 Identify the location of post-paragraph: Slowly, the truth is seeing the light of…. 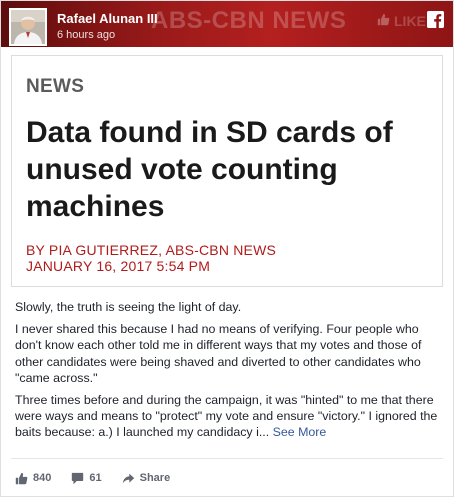
(128, 307).